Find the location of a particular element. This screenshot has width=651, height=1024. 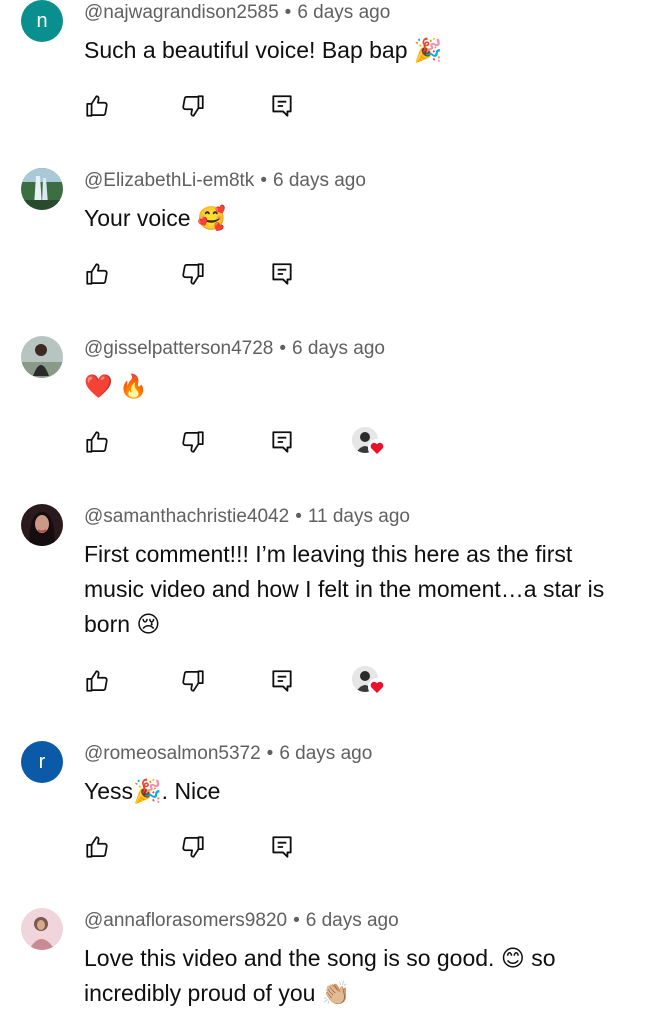

comment-meta: @najwagrandison2585 • 6 days ago is located at coordinates (237, 13).